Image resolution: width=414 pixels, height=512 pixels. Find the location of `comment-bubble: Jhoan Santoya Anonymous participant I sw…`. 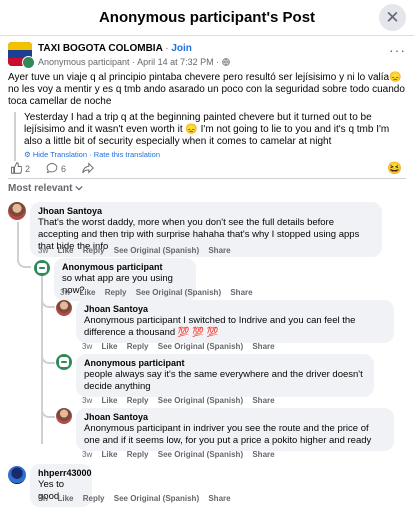

comment-bubble: Jhoan Santoya Anonymous participant I sw… is located at coordinates (235, 321).